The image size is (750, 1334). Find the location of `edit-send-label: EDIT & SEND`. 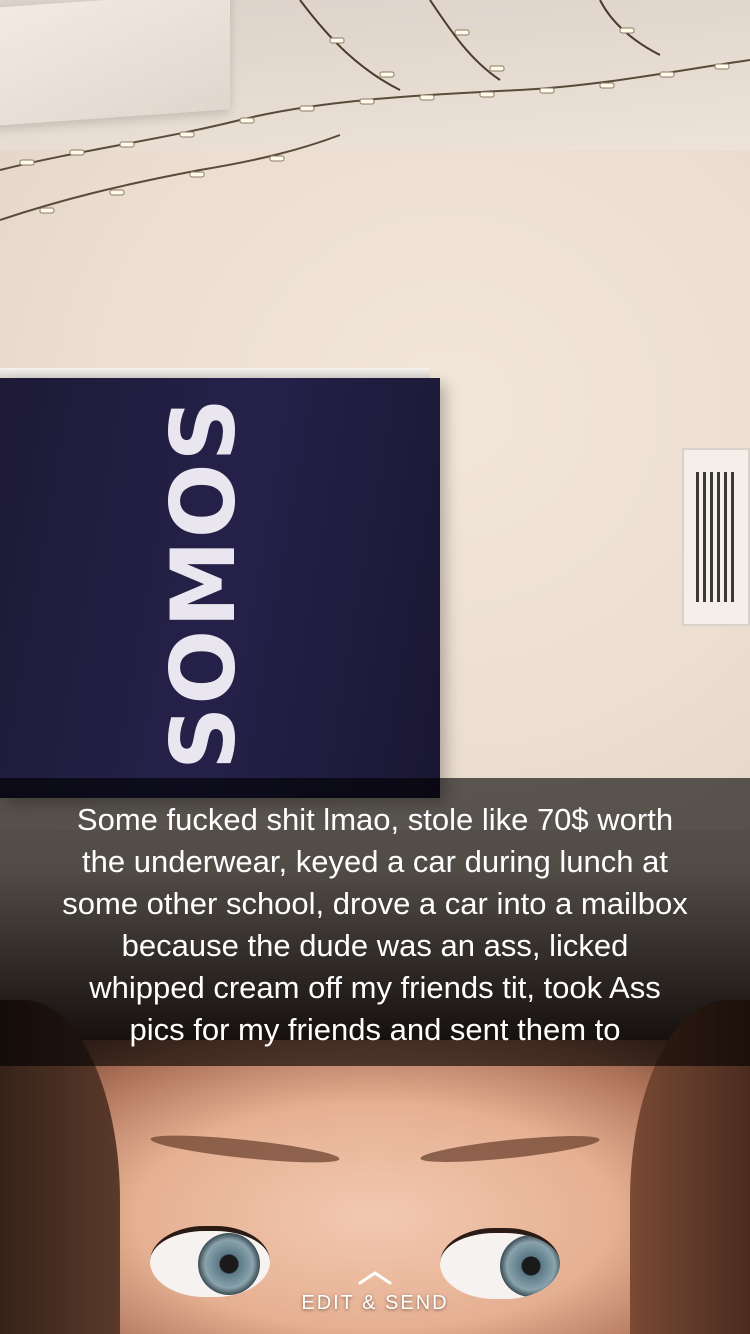

edit-send-label: EDIT & SEND is located at coordinates (375, 1303).